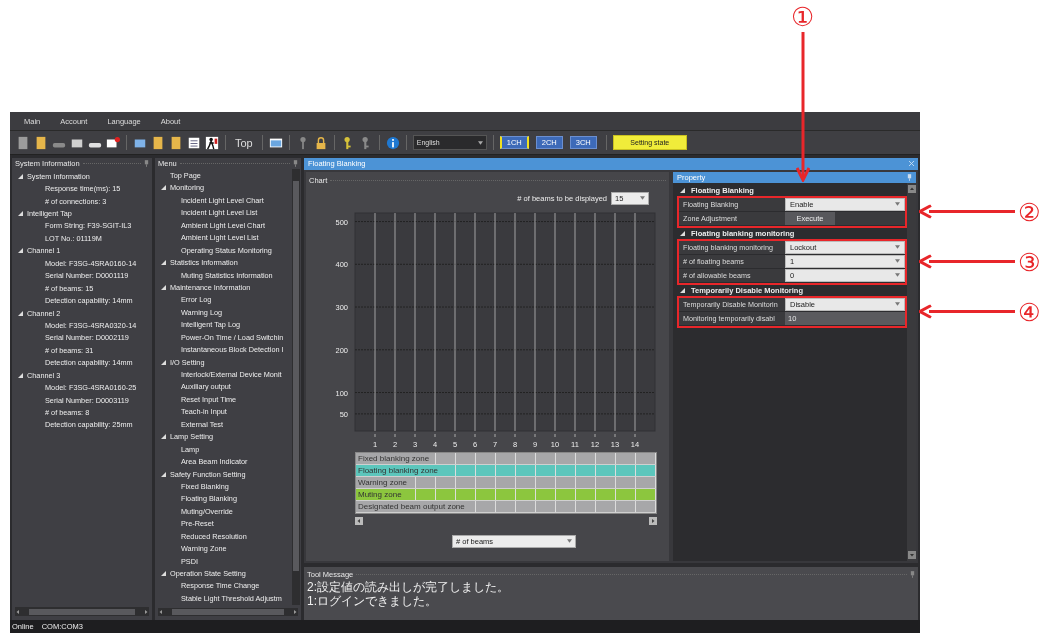 The width and height of the screenshot is (1045, 633). I want to click on scroll-down-button, so click(911, 554).